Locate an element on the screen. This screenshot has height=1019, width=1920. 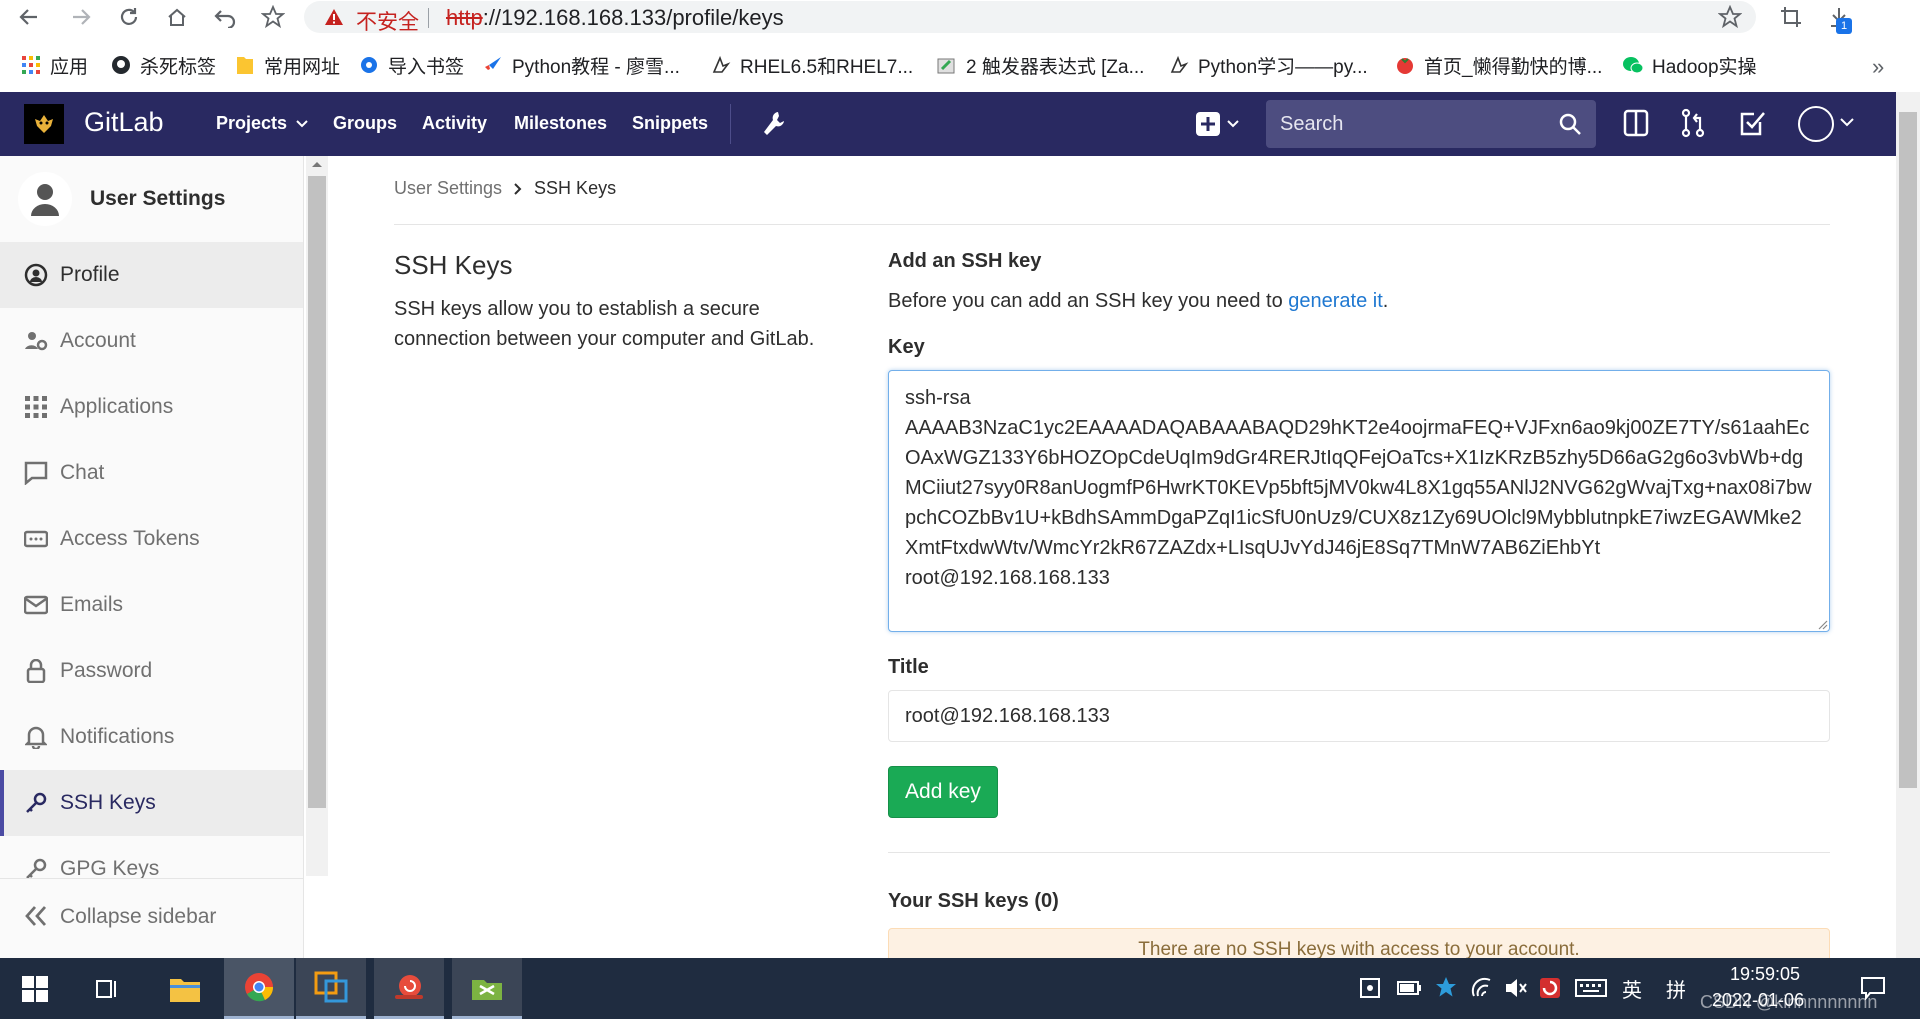
home-button is located at coordinates (177, 17).